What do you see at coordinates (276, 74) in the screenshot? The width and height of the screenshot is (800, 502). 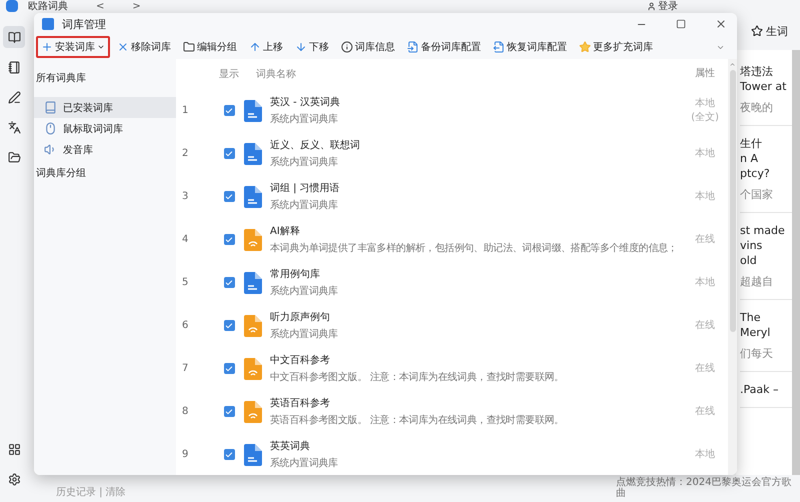 I see `column-header: 词典名称` at bounding box center [276, 74].